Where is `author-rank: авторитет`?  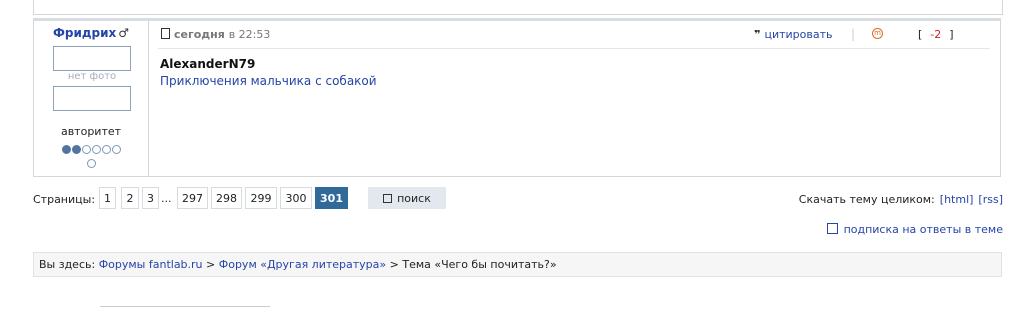
author-rank: авторитет is located at coordinates (91, 131).